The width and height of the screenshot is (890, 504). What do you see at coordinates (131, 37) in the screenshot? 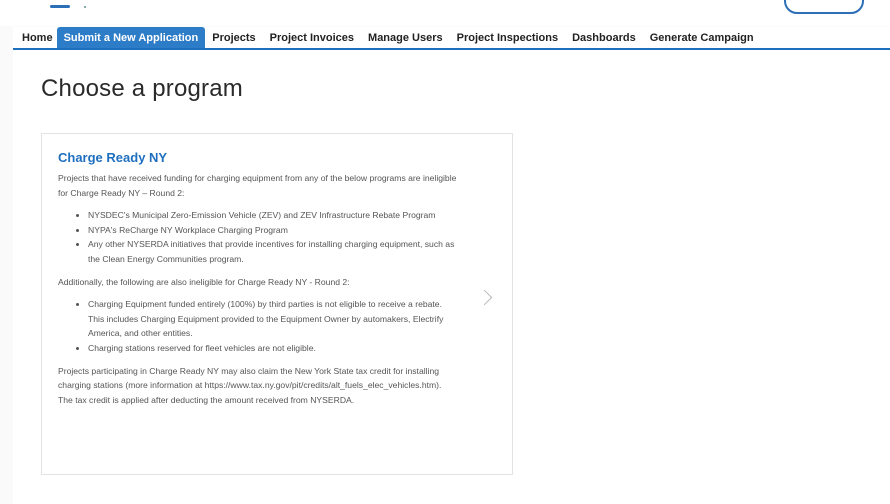
I see `nav-item-submit-application: Submit a New Application` at bounding box center [131, 37].